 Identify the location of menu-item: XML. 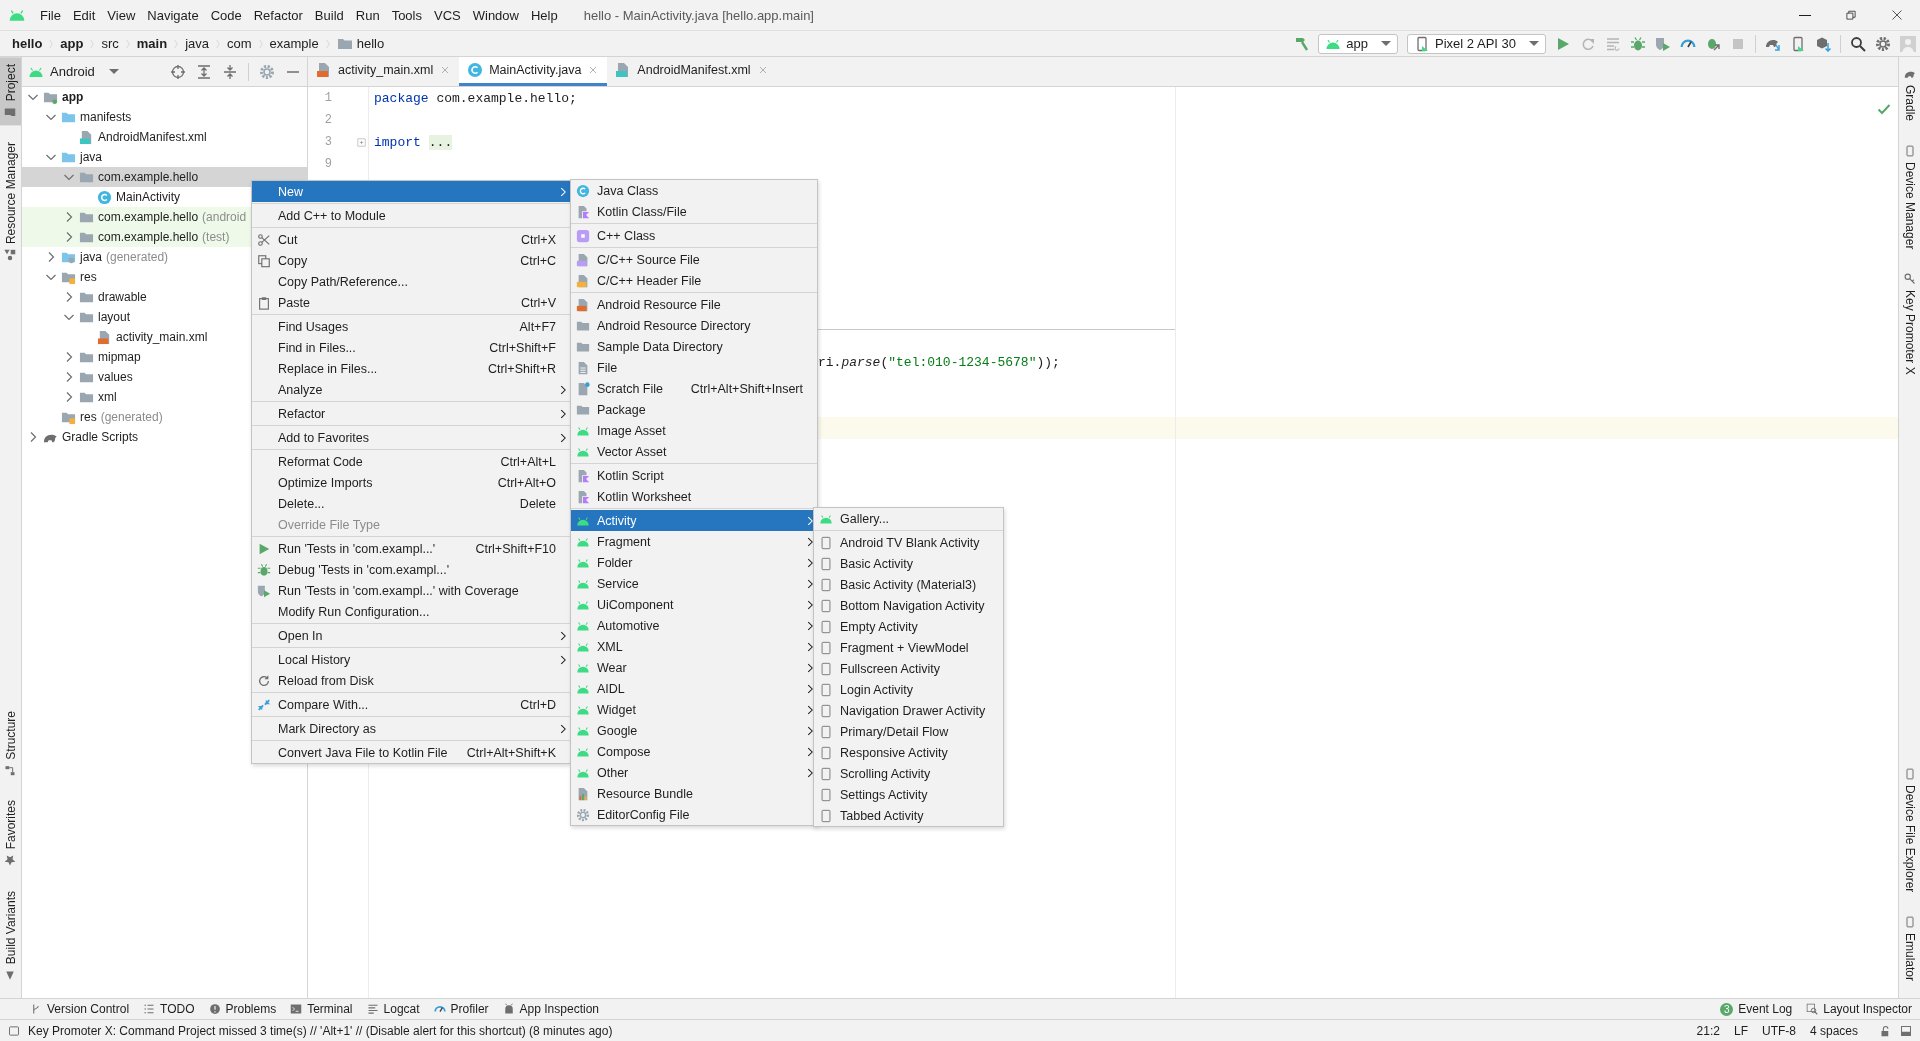
(694, 646).